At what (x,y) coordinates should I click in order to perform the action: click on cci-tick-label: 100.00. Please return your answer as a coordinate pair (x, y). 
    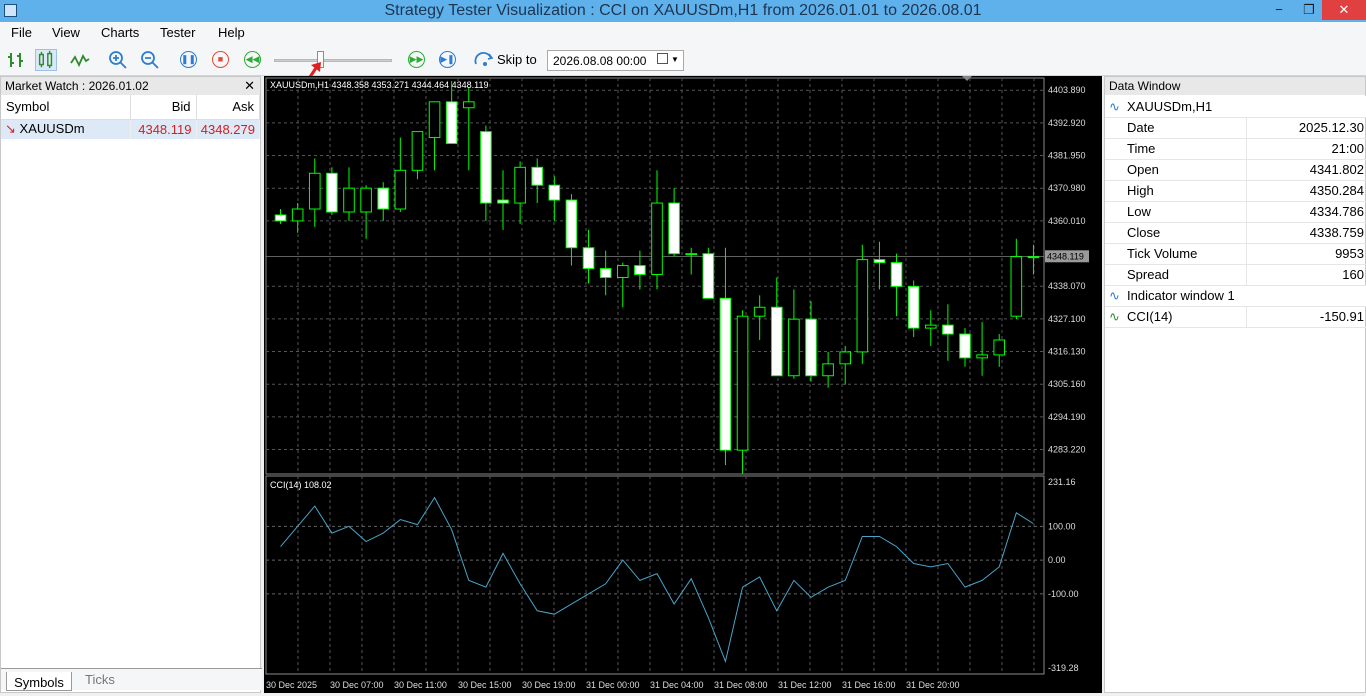
    Looking at the image, I should click on (1062, 526).